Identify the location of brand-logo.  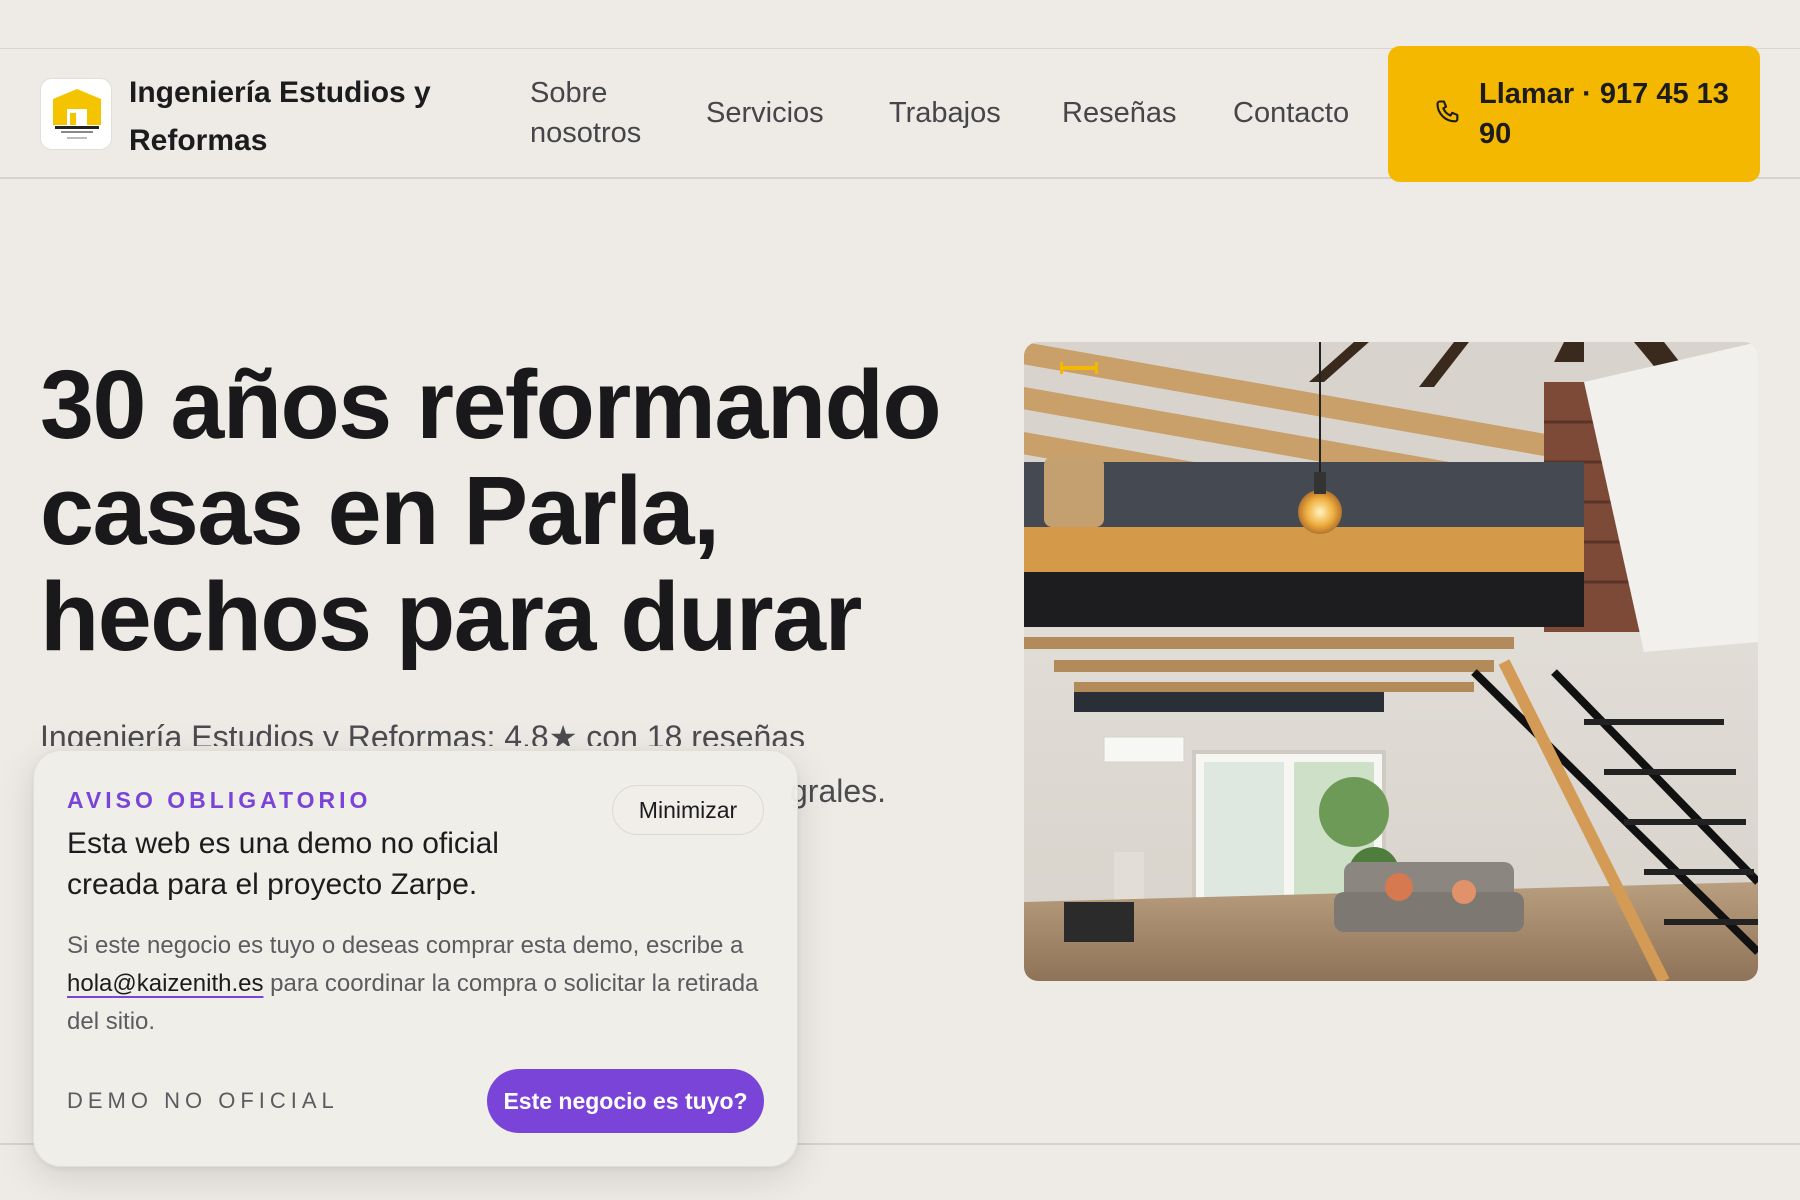
(76, 114).